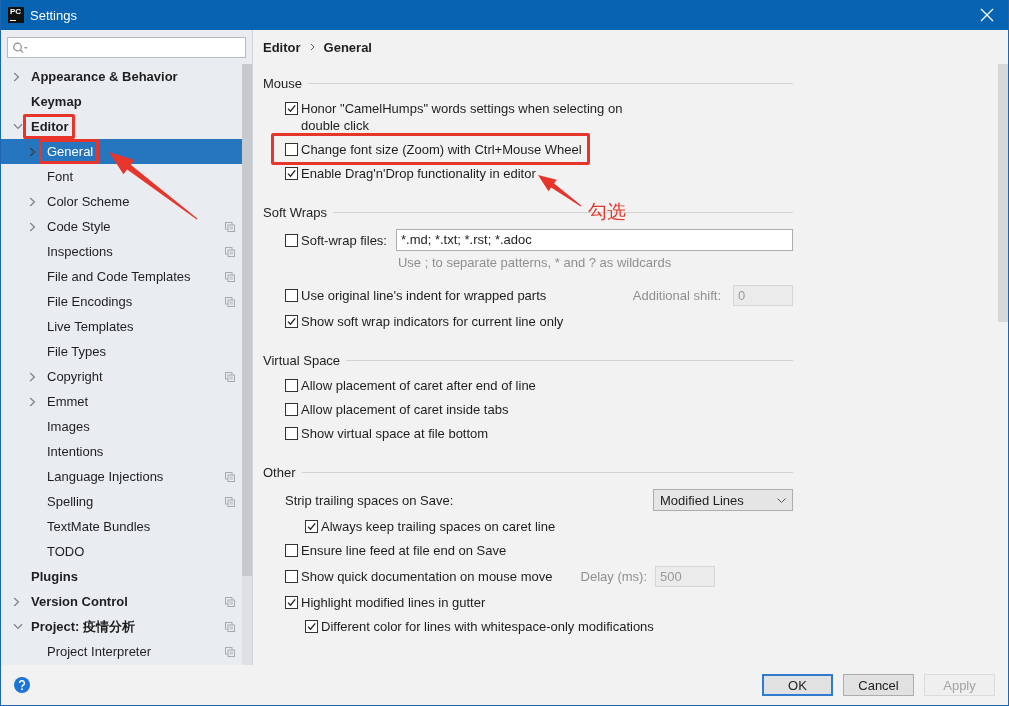  What do you see at coordinates (121, 176) in the screenshot?
I see `tree-item: Font` at bounding box center [121, 176].